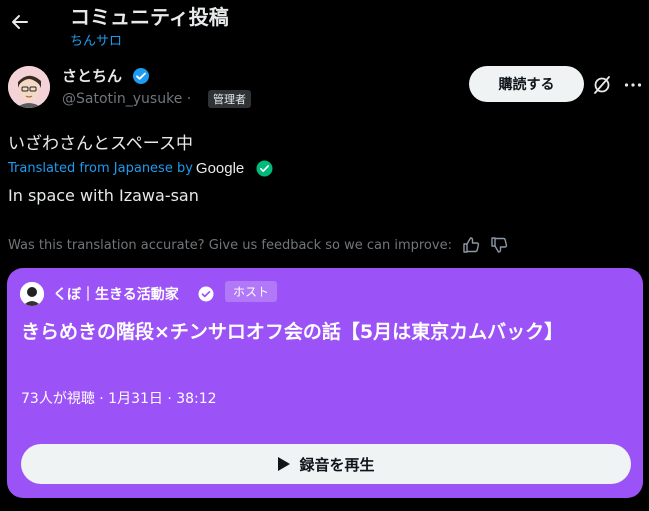 This screenshot has width=649, height=511. What do you see at coordinates (96, 39) in the screenshot?
I see `community-link: ちんサロ` at bounding box center [96, 39].